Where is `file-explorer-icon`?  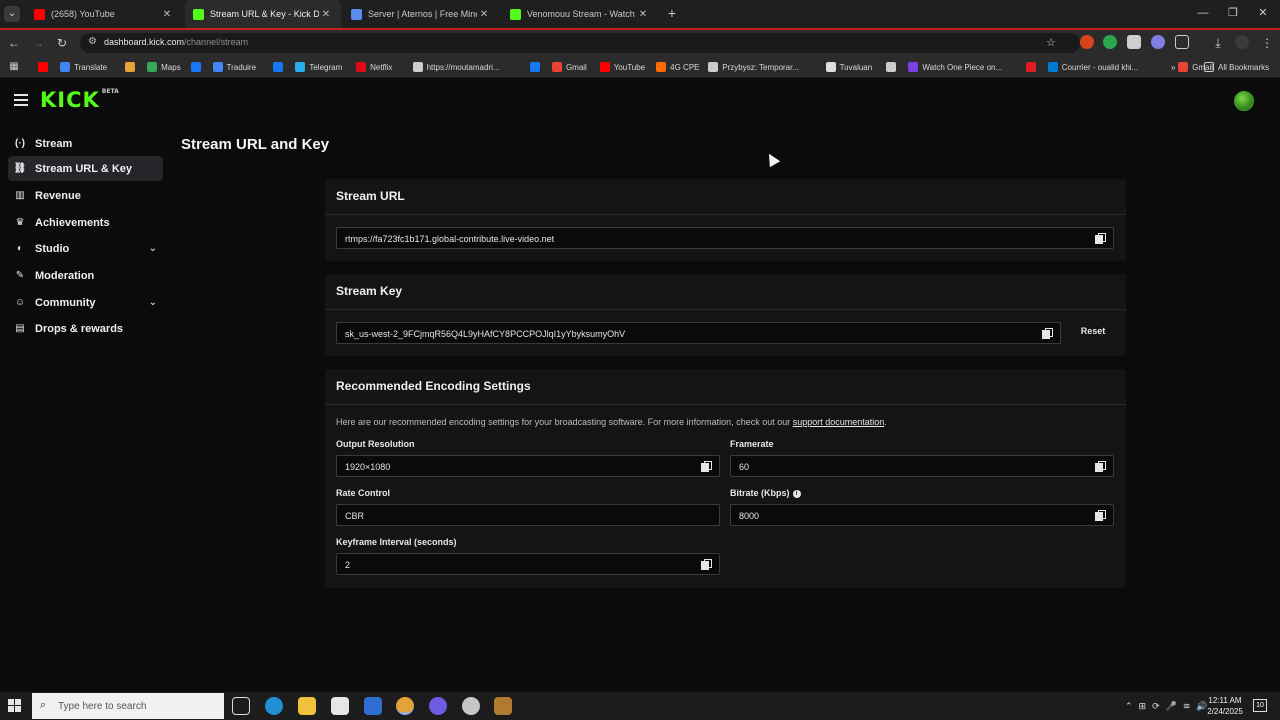 file-explorer-icon is located at coordinates (307, 706).